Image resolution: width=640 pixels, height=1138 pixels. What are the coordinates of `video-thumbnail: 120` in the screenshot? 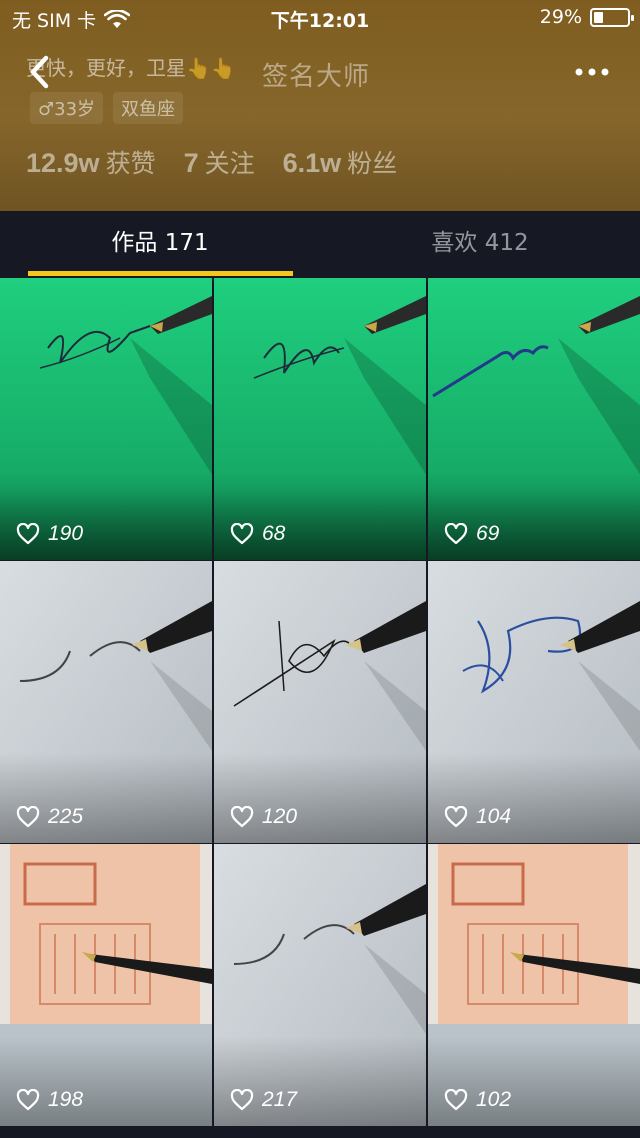 It's located at (320, 702).